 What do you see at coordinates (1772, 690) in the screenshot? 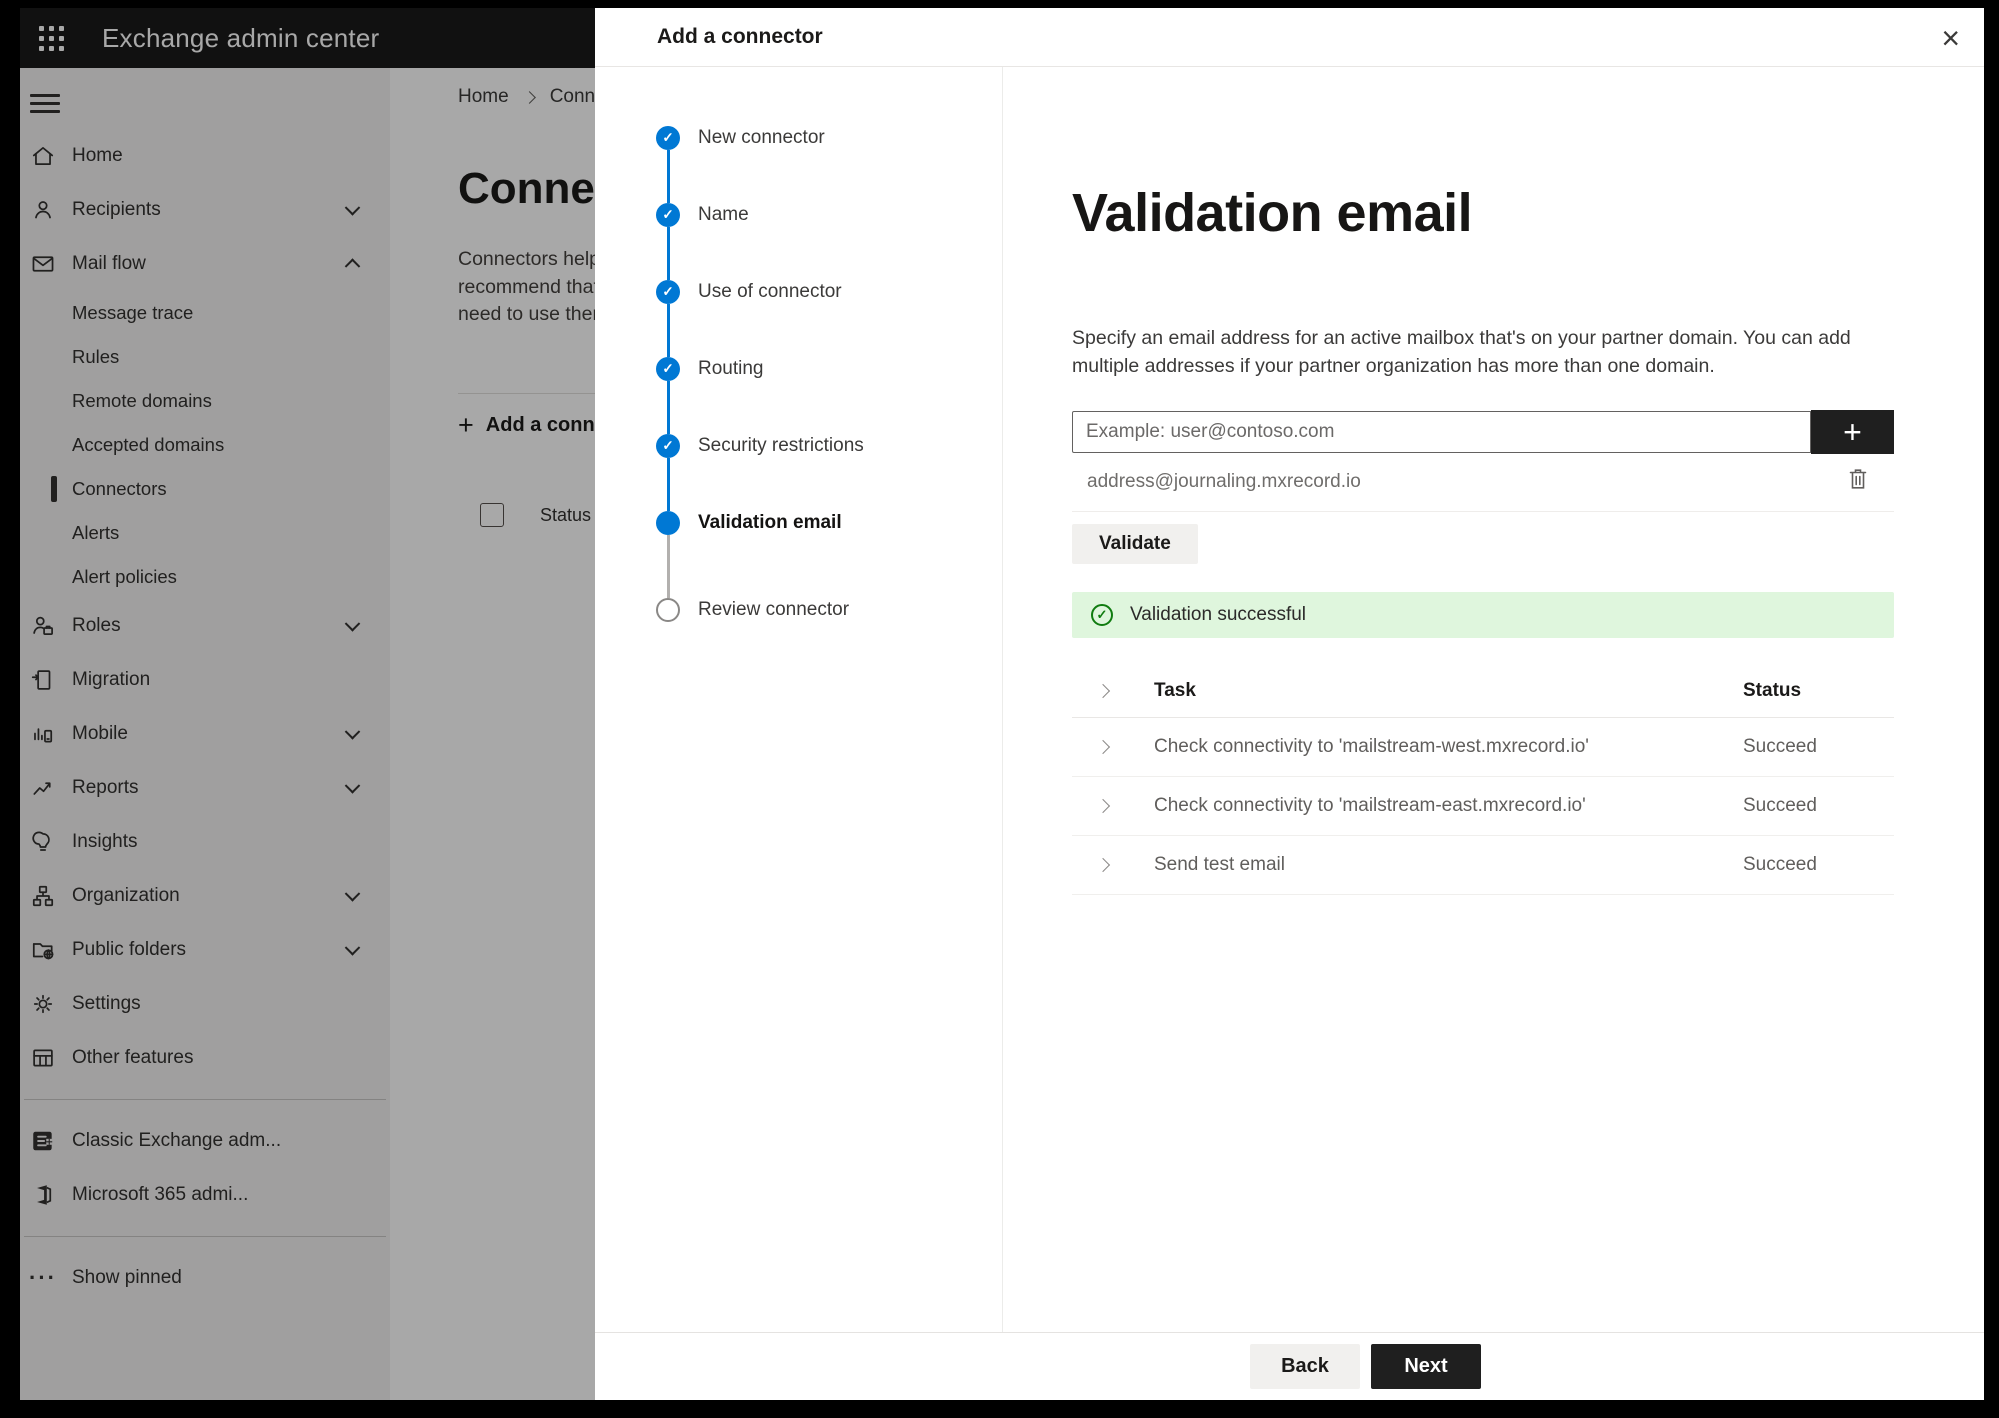
I see `status-column-header: Status` at bounding box center [1772, 690].